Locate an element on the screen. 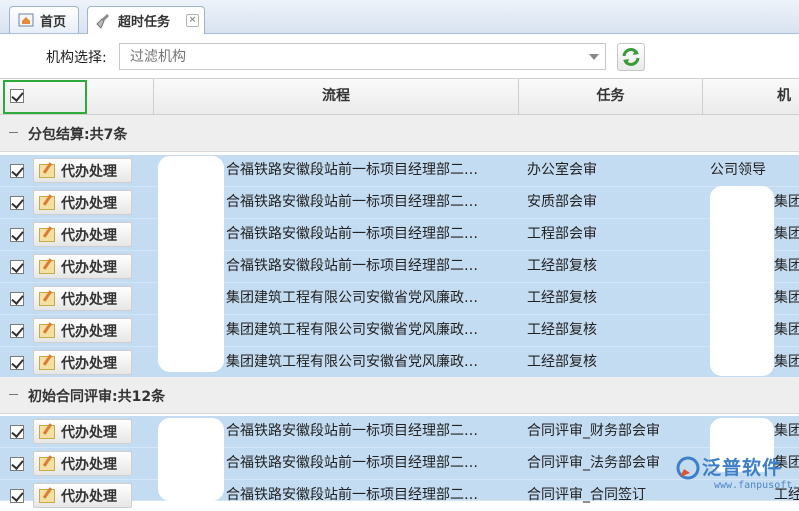  task-cell: 工程部会审 is located at coordinates (562, 234).